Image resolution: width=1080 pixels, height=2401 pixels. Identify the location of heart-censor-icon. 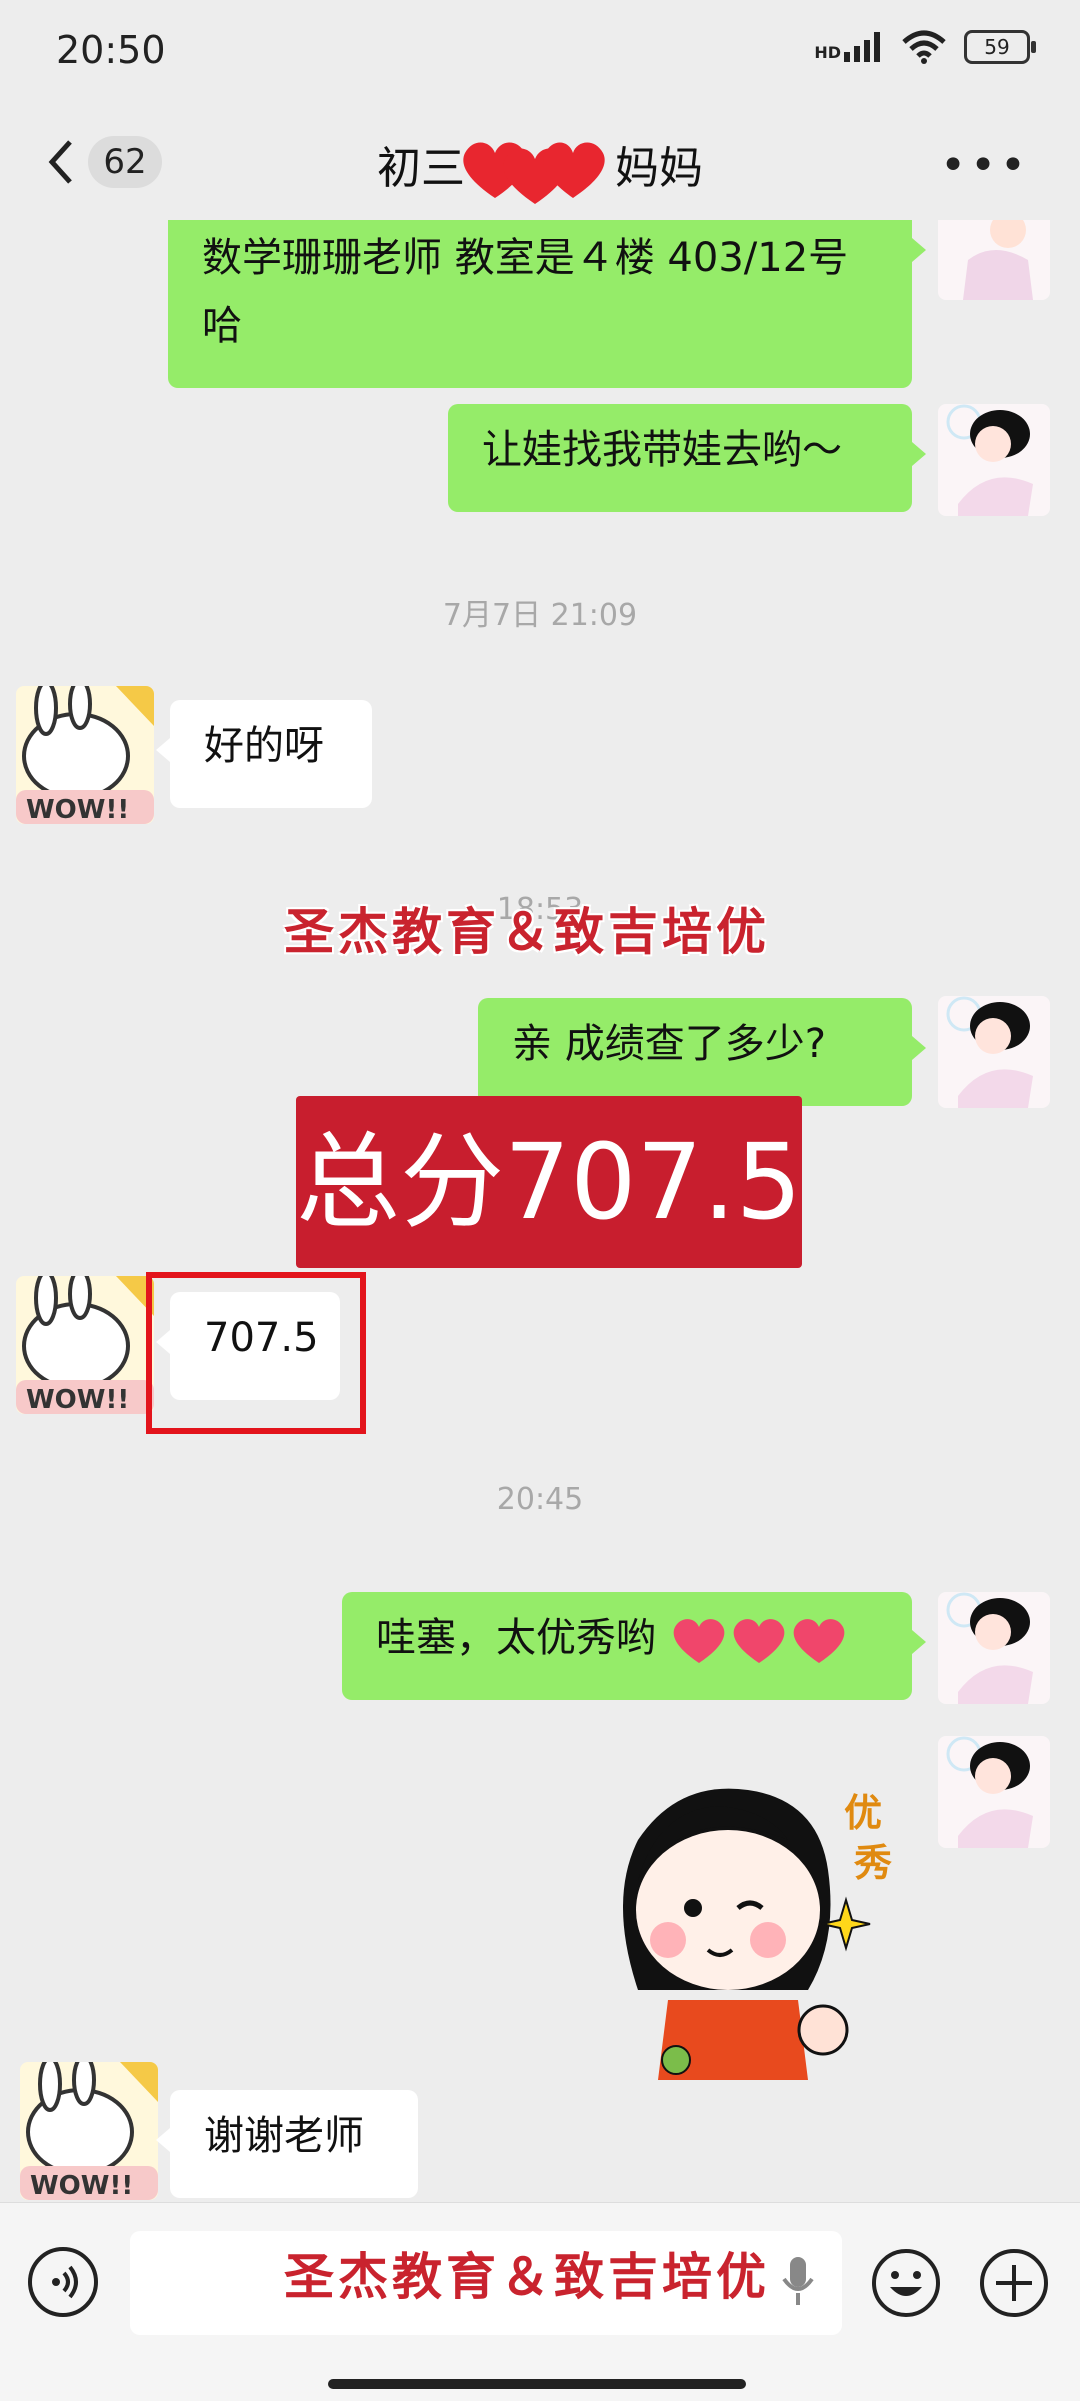
(534, 173).